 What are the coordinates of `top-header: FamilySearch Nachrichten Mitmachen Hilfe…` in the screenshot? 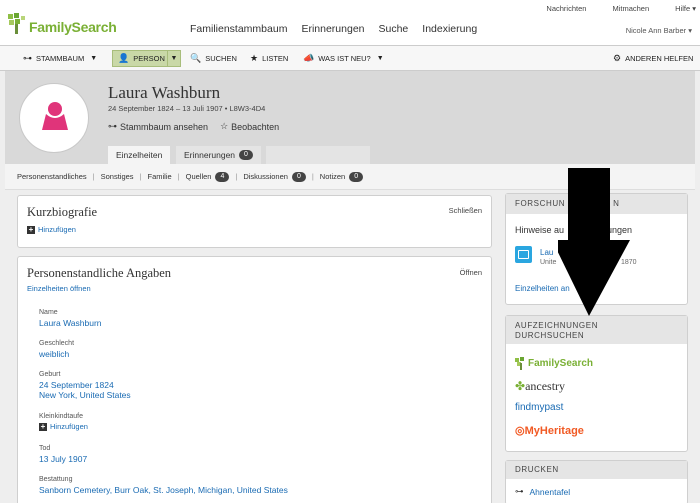 It's located at (350, 22).